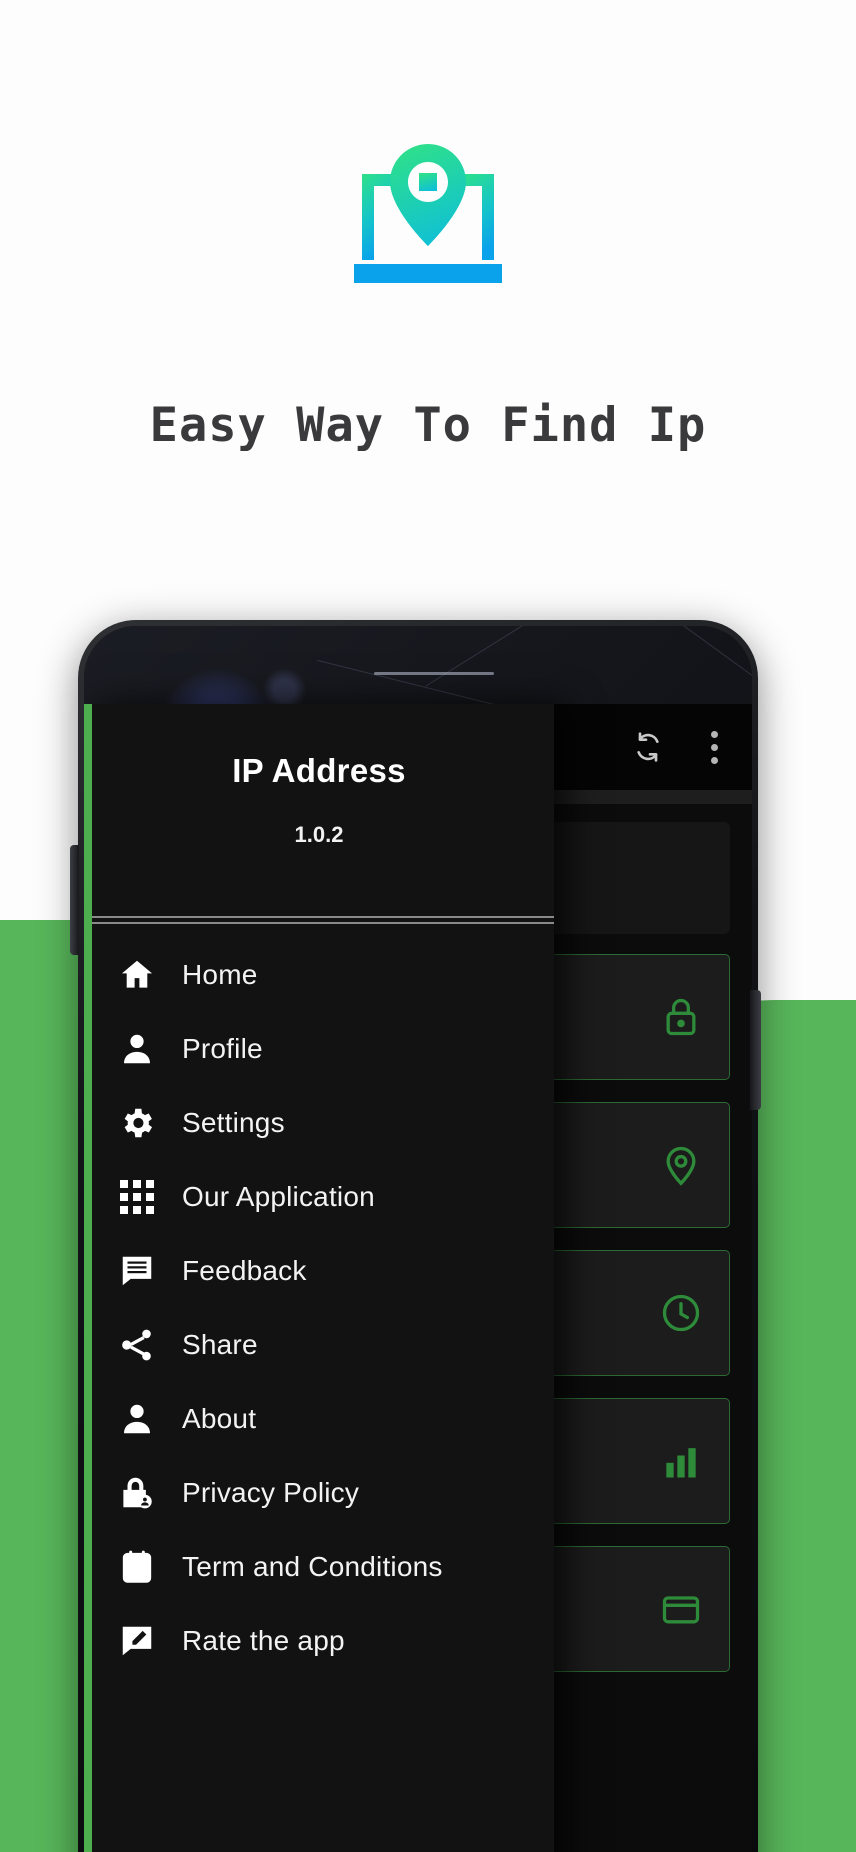 The image size is (856, 1852). Describe the element at coordinates (137, 1123) in the screenshot. I see `gear-icon` at that location.